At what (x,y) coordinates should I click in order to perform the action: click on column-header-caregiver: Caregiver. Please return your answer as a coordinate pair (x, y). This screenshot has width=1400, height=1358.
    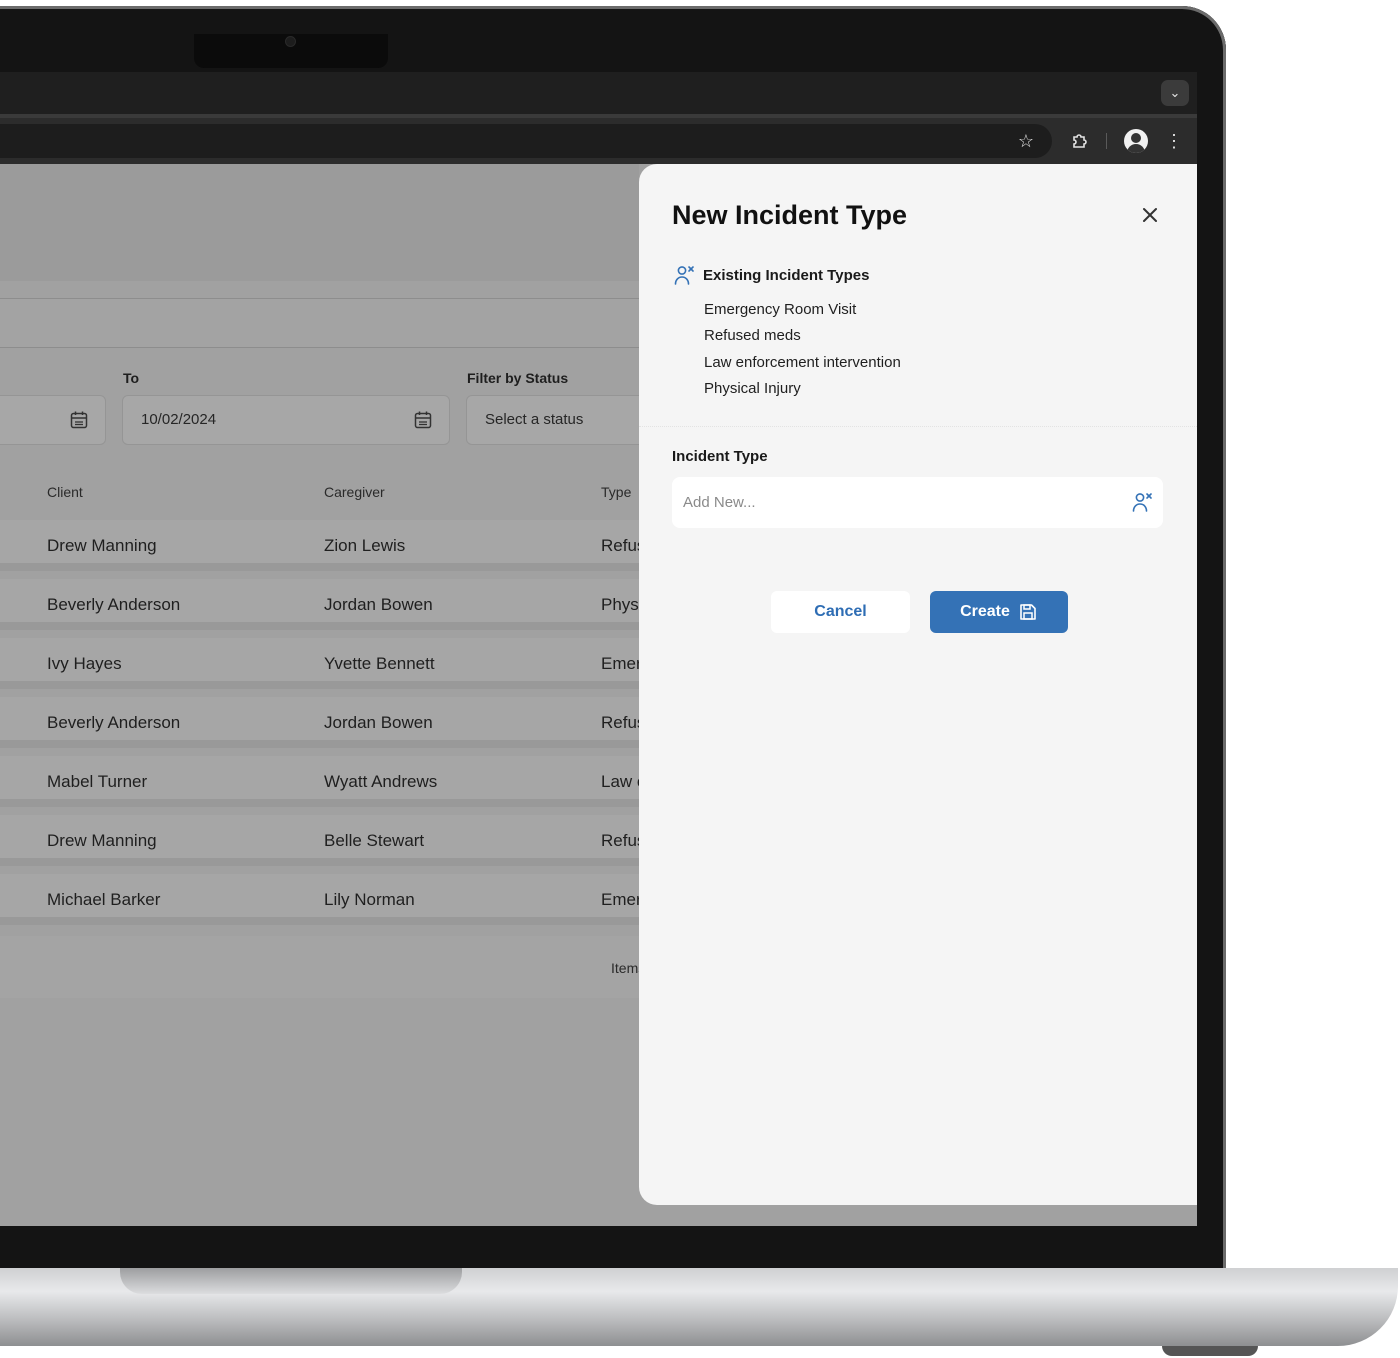
    Looking at the image, I should click on (354, 492).